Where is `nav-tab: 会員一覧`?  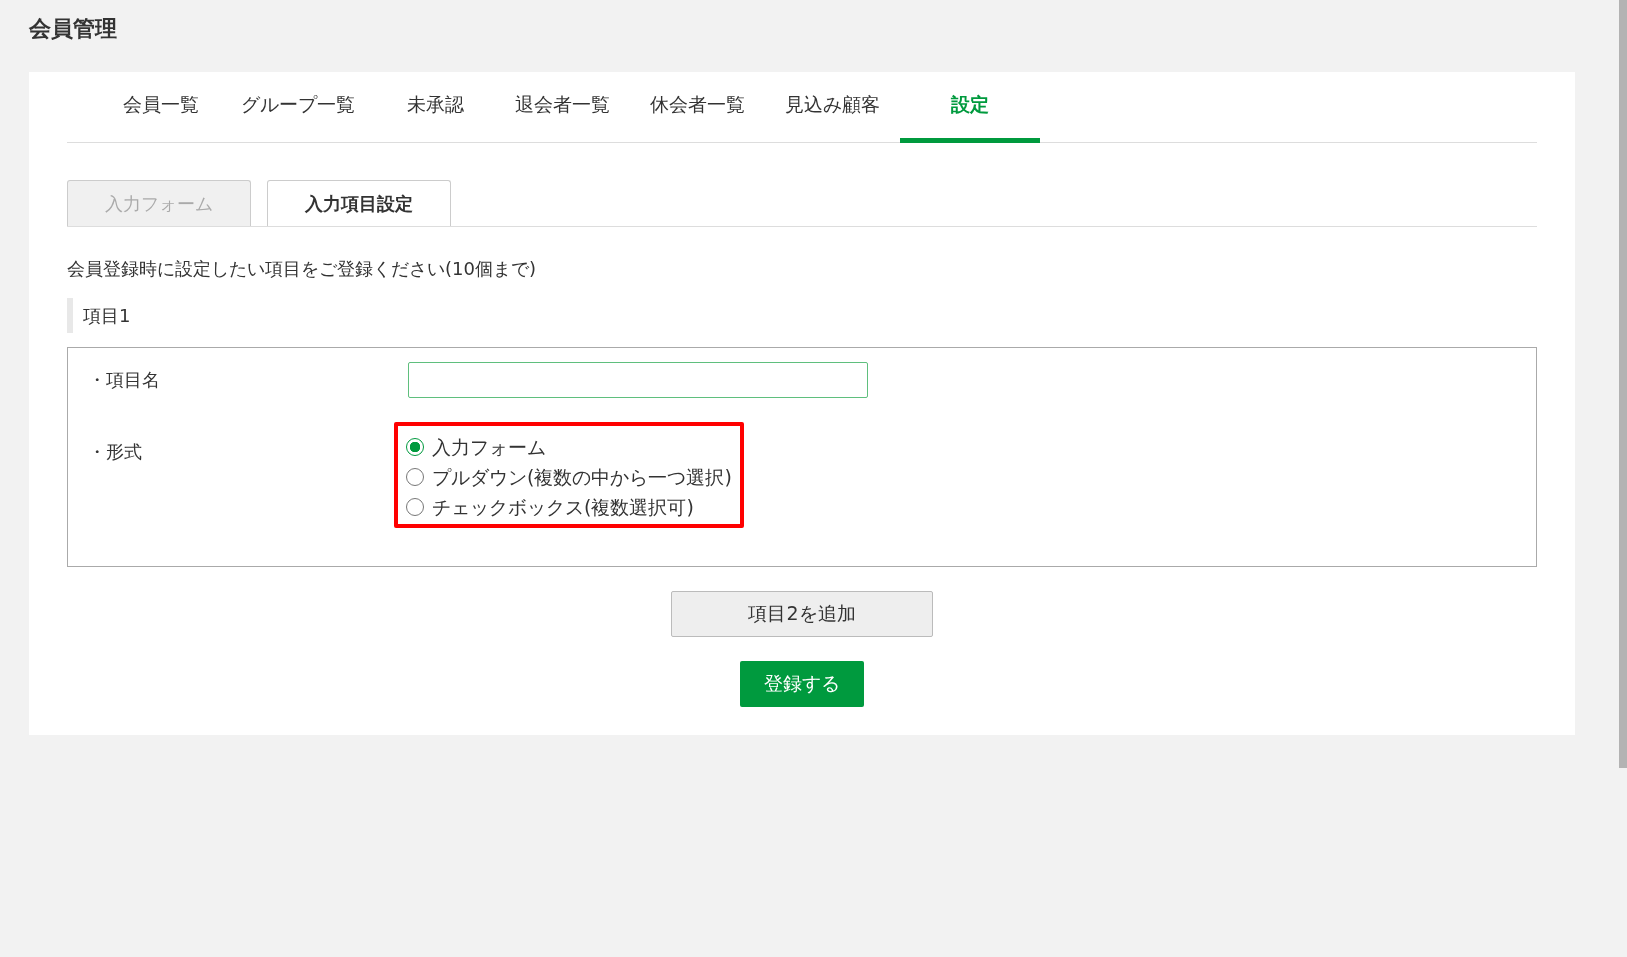 nav-tab: 会員一覧 is located at coordinates (161, 107).